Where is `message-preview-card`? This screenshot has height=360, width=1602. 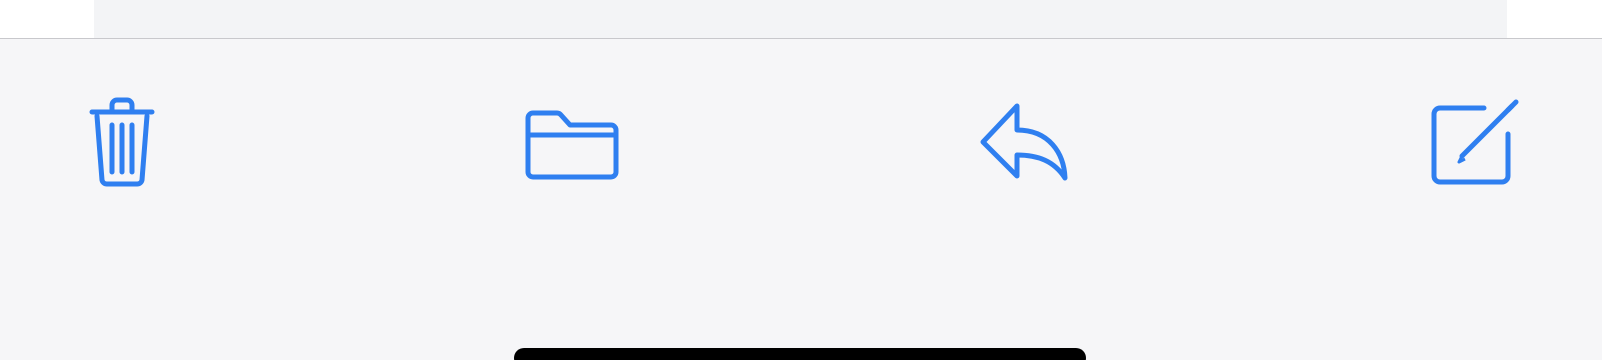 message-preview-card is located at coordinates (800, 19).